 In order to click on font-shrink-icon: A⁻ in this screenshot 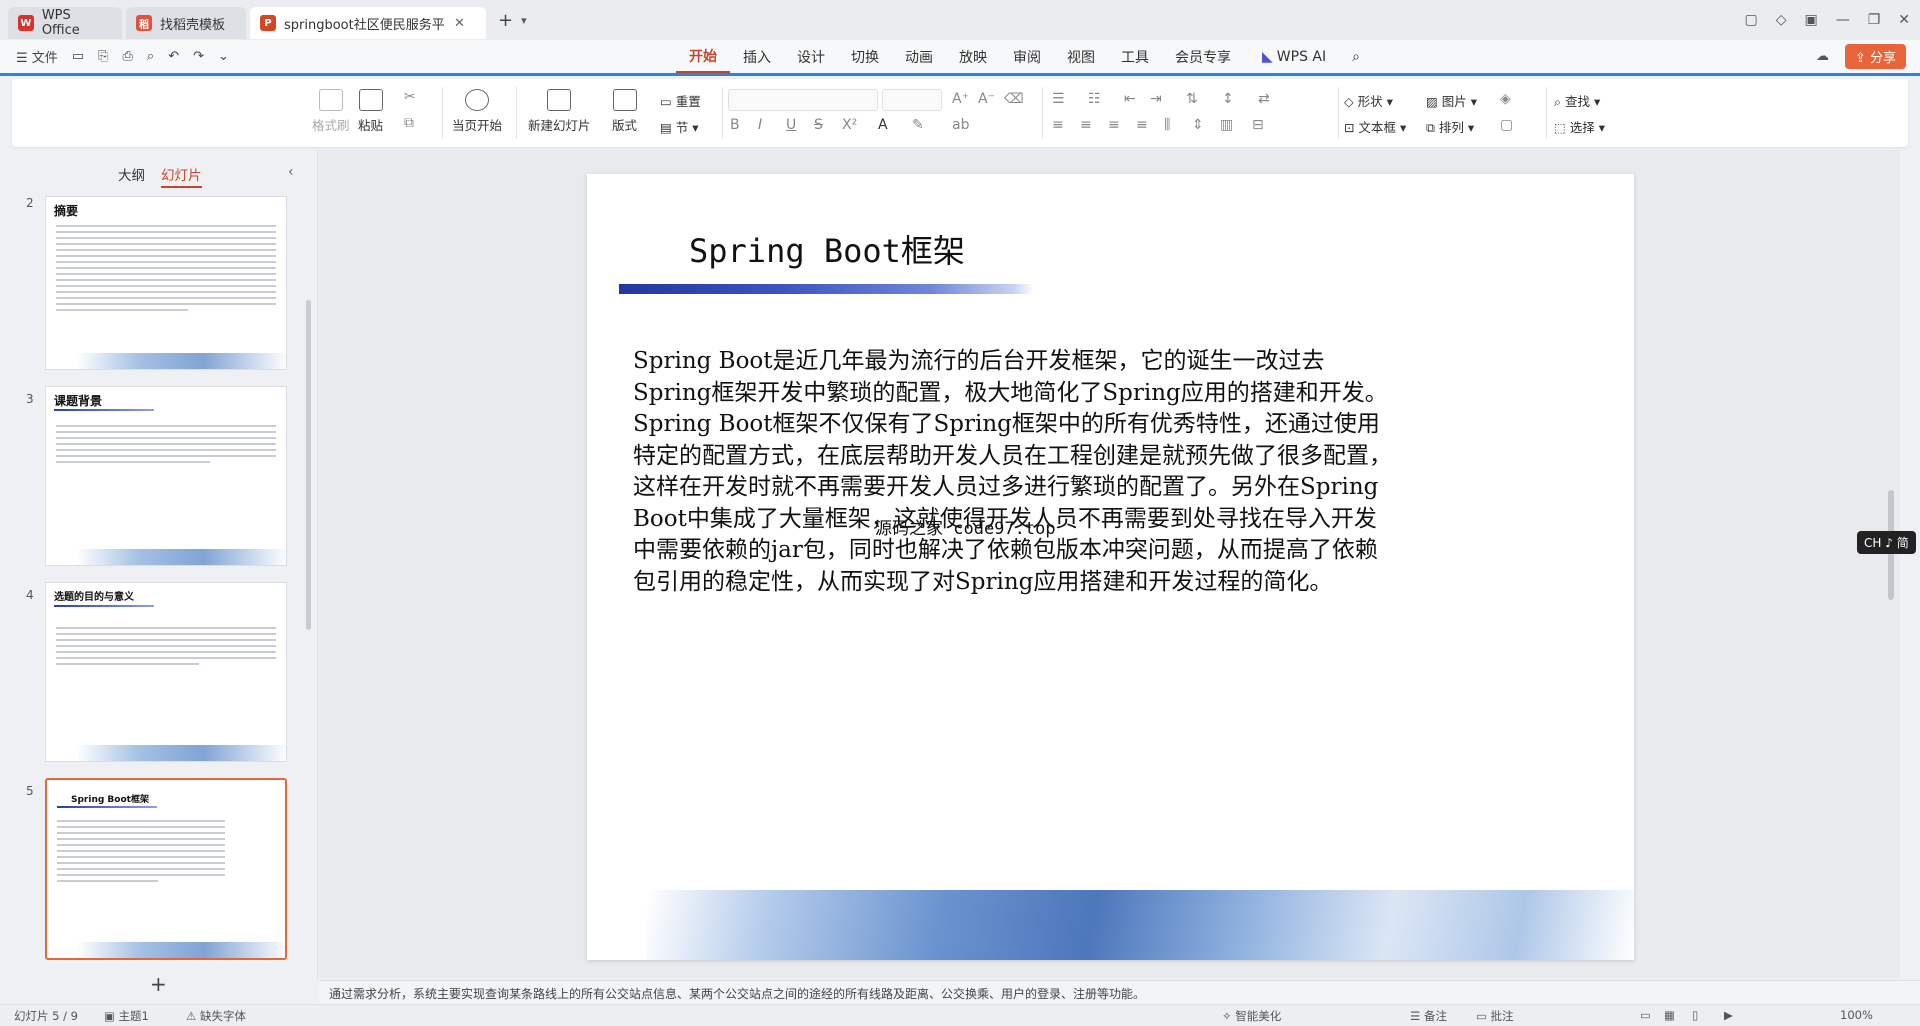, I will do `click(986, 99)`.